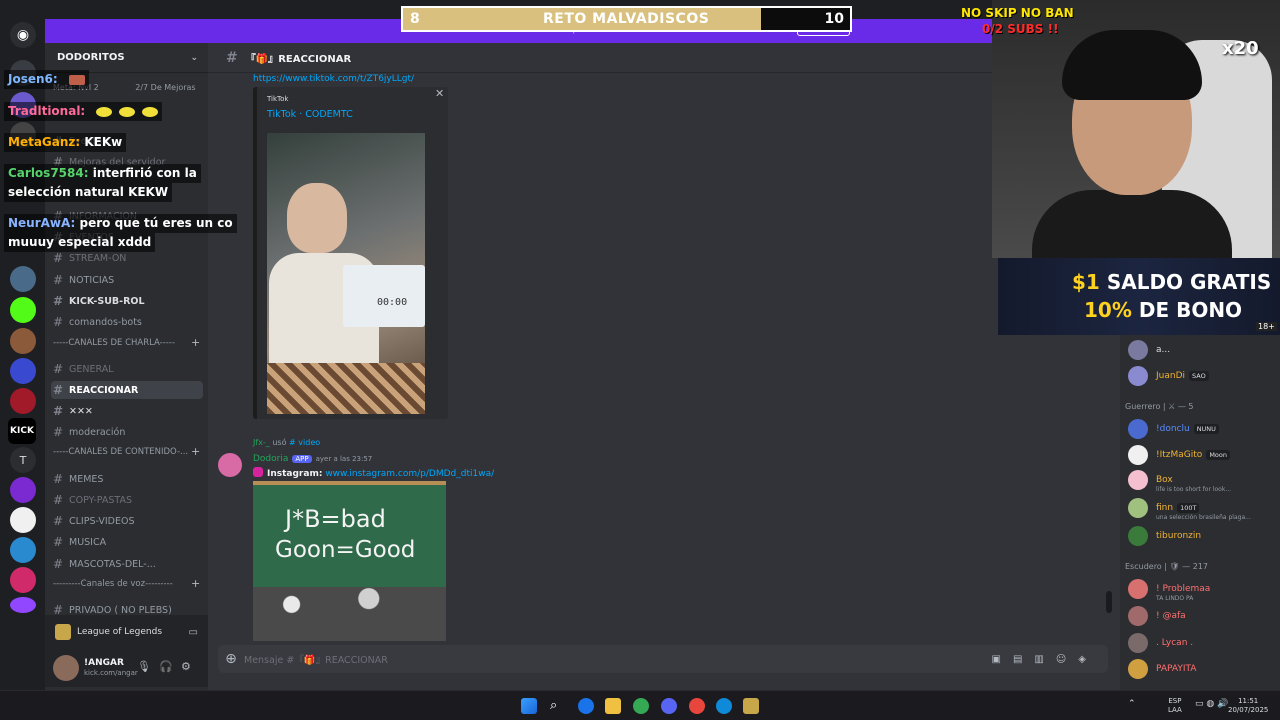  I want to click on reply-command: # video, so click(304, 442).